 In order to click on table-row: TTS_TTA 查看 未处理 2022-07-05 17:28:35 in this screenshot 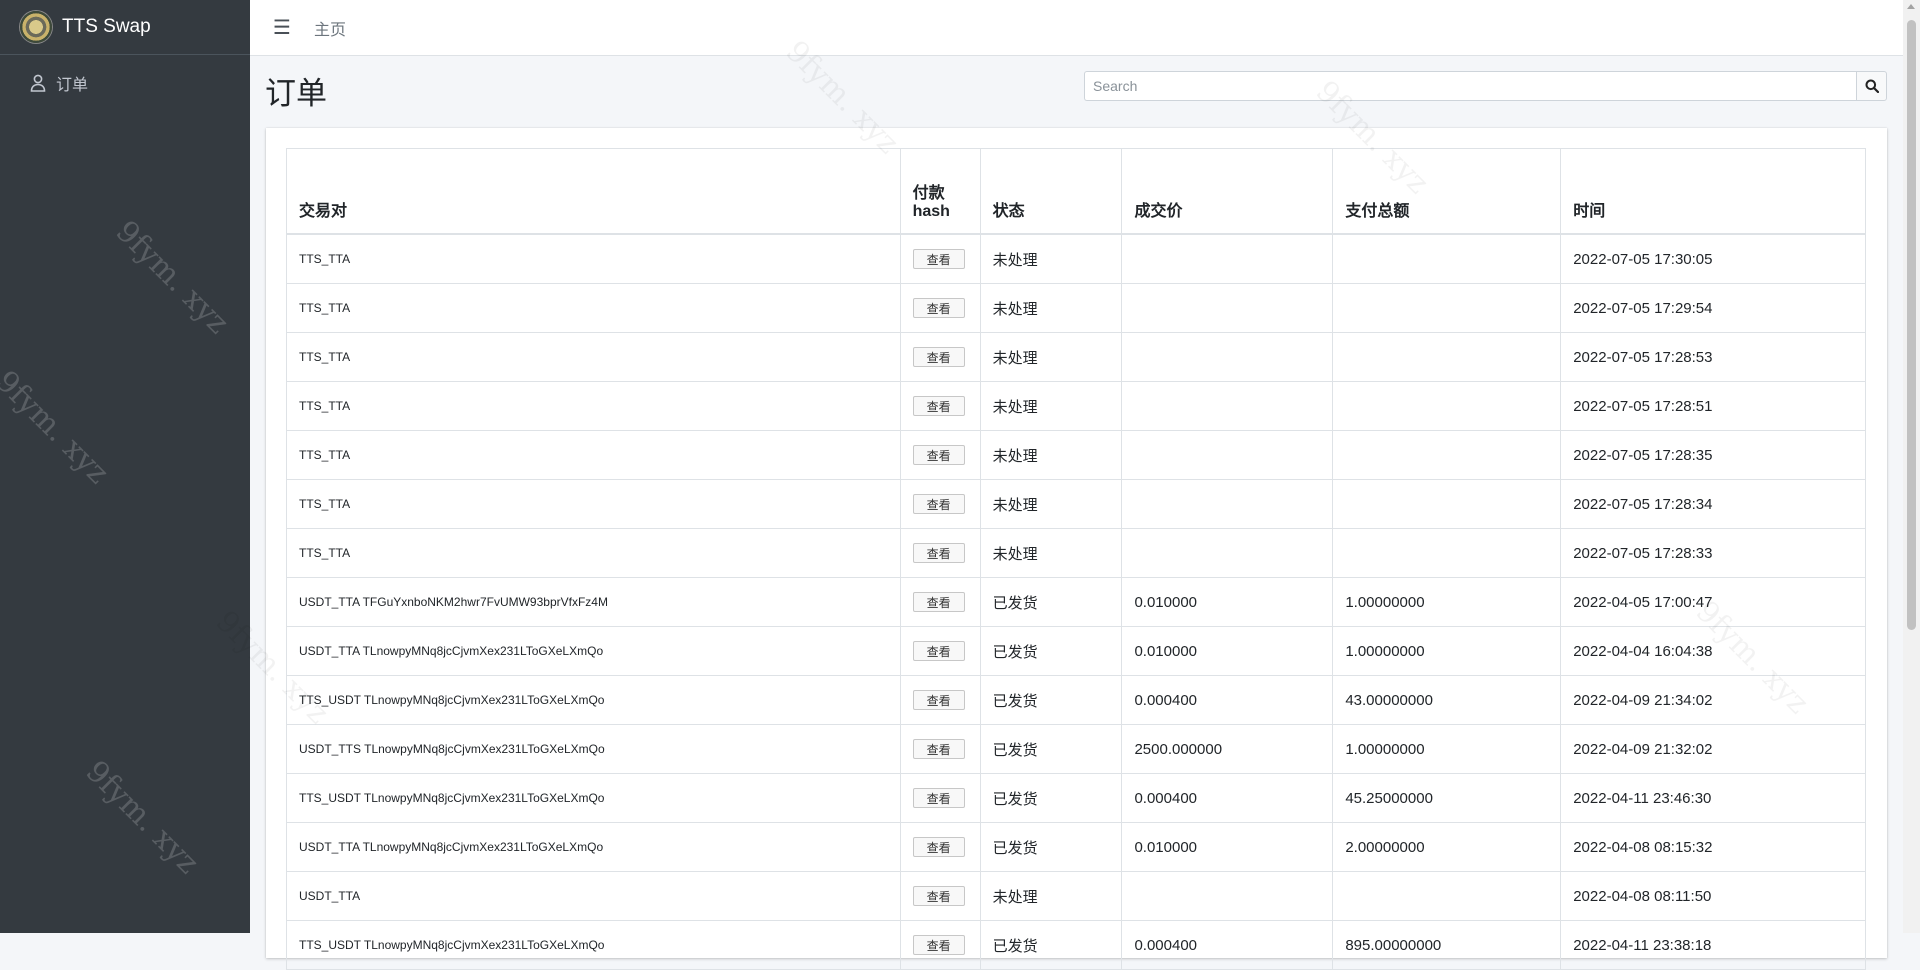, I will do `click(1076, 455)`.